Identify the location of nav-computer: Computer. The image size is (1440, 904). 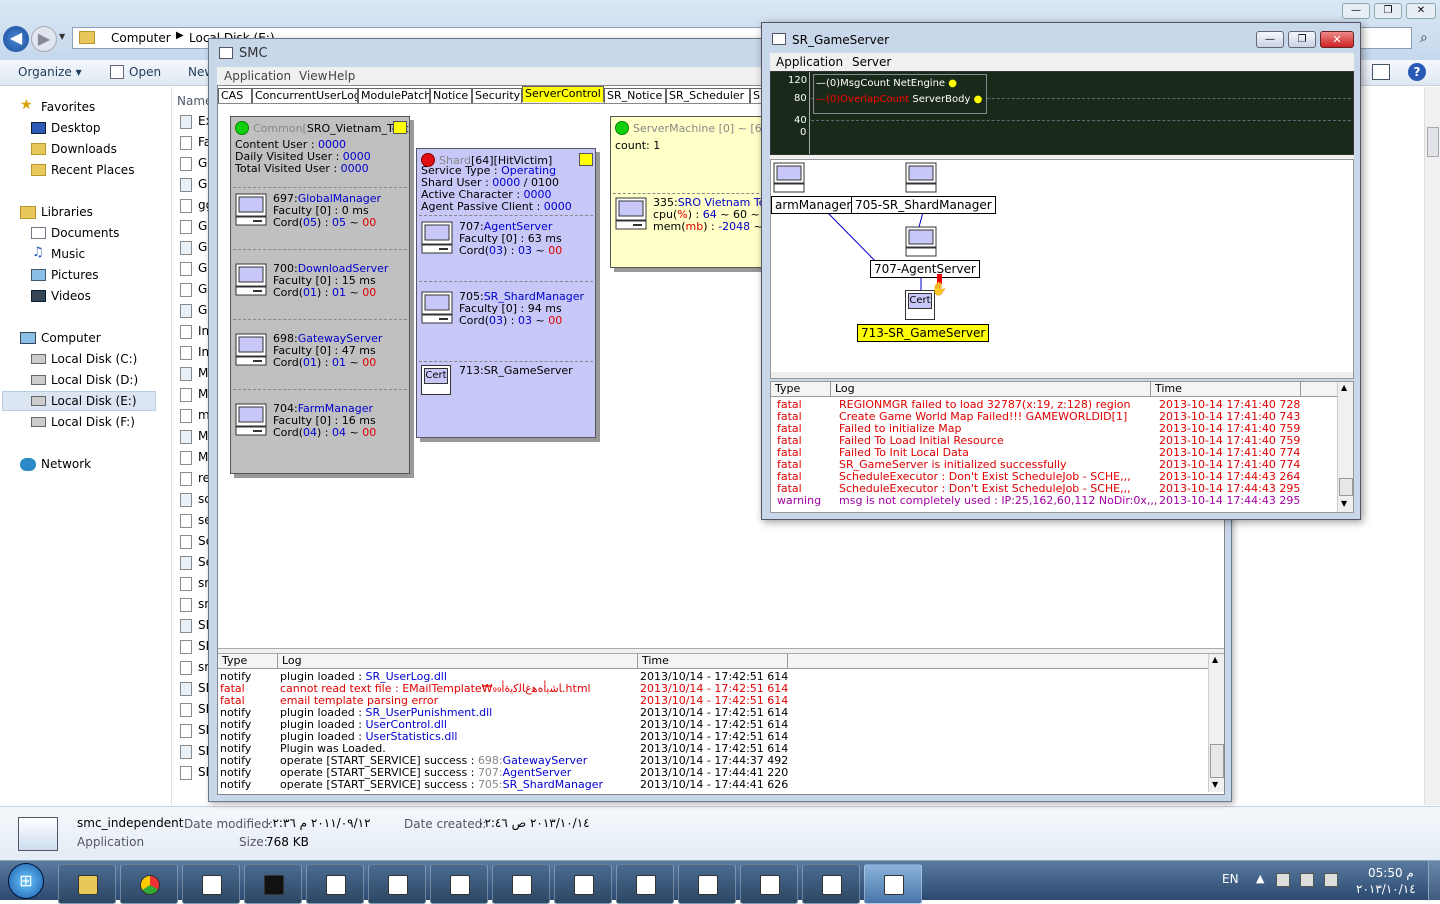
(71, 338).